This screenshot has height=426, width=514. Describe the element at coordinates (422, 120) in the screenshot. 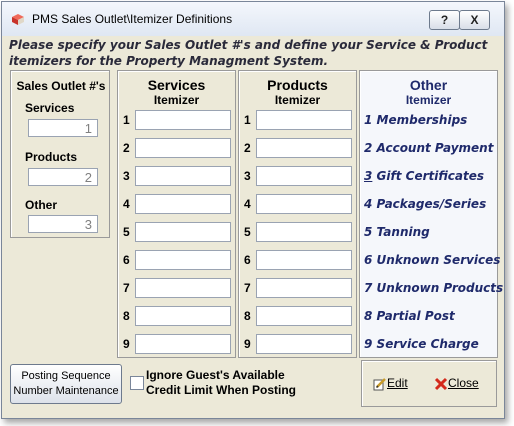

I see `other-item-label: Memberships` at that location.